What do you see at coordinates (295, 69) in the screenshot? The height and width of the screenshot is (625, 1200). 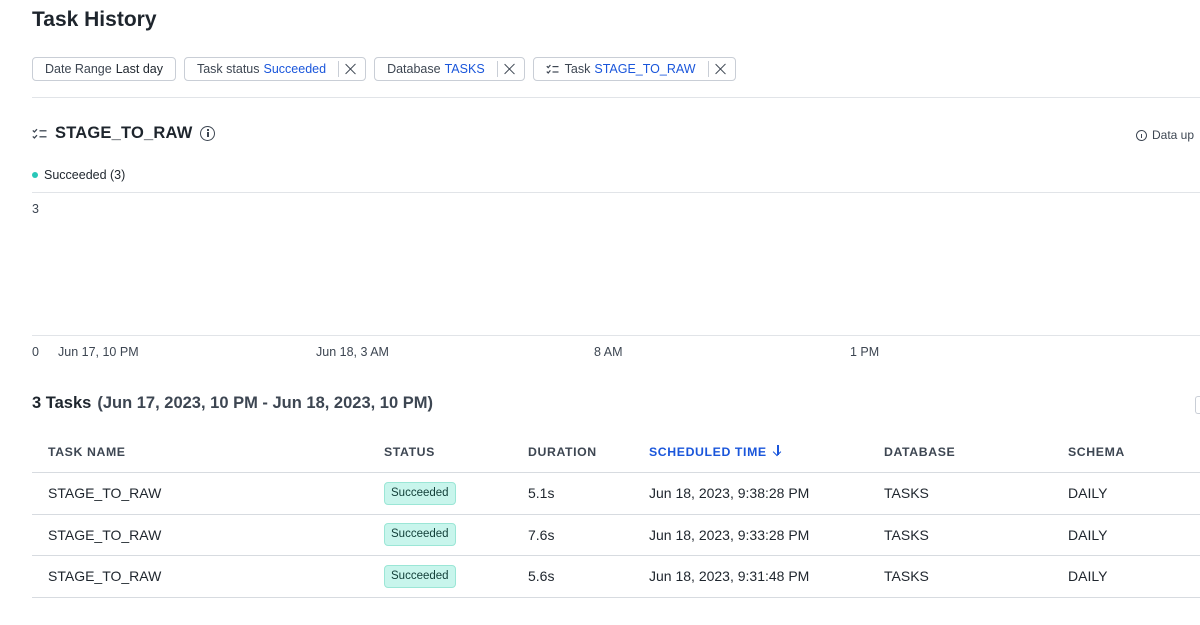 I see `filter-value: Succeeded` at bounding box center [295, 69].